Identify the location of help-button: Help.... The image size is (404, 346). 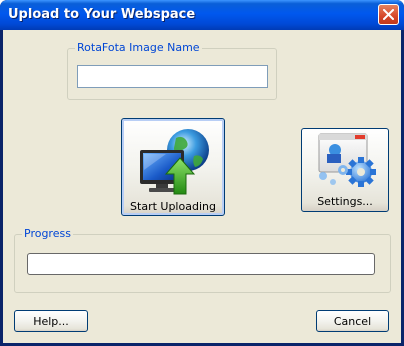
(51, 321).